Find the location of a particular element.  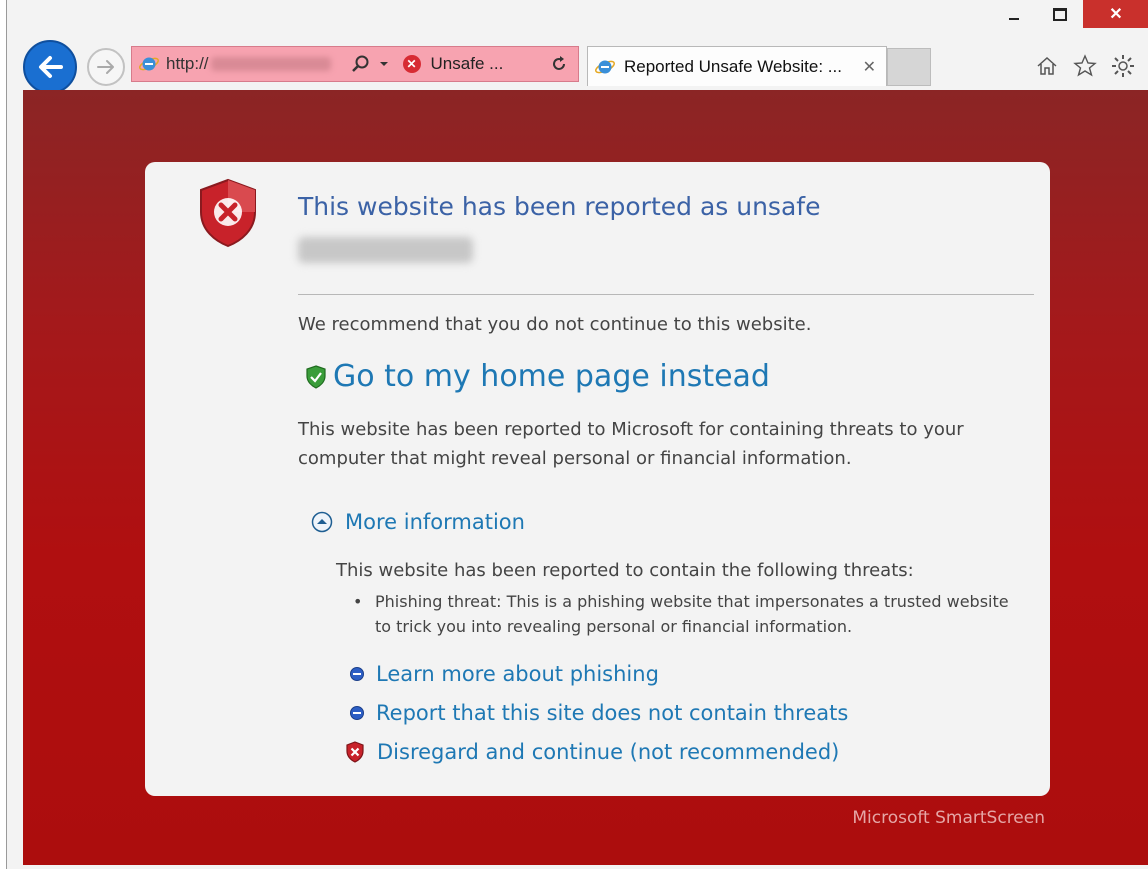

forward-button is located at coordinates (106, 67).